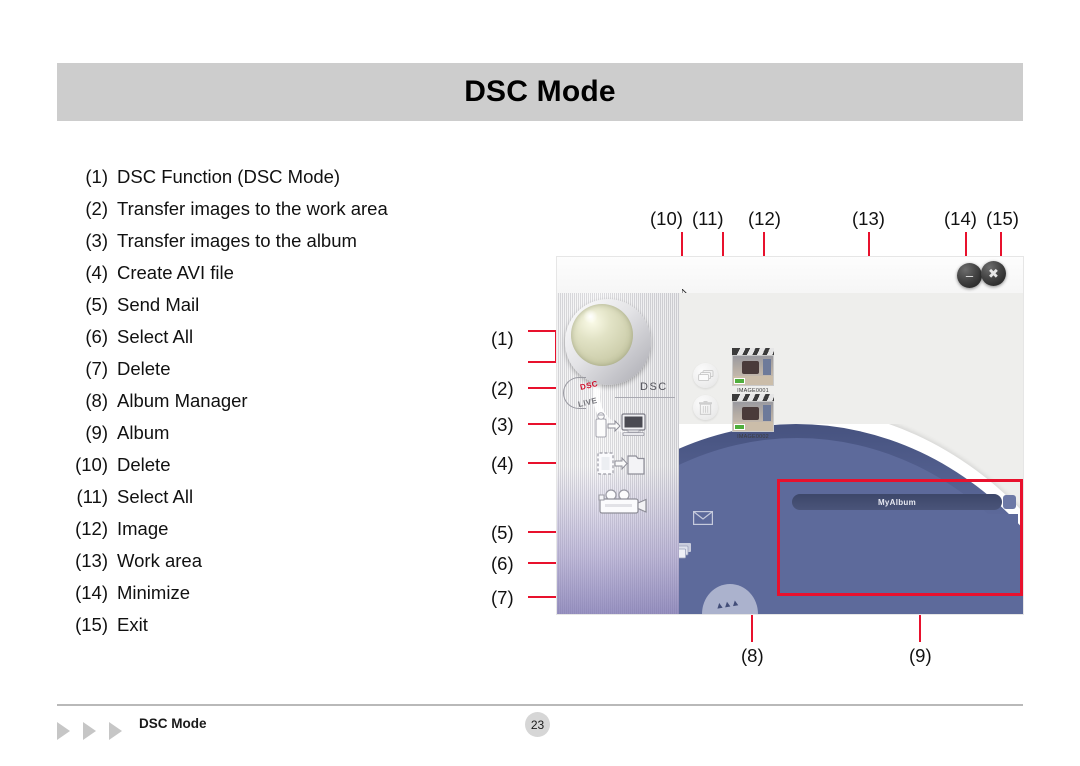 This screenshot has height=766, width=1080. Describe the element at coordinates (920, 655) in the screenshot. I see `callout-9: (9)` at that location.